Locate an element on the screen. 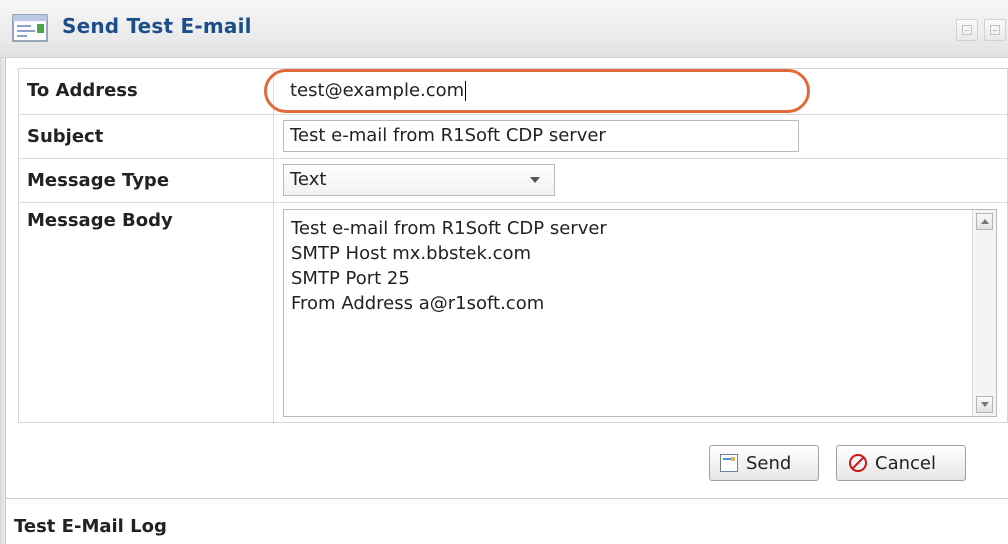 The height and width of the screenshot is (544, 1008). scroll-up-button is located at coordinates (984, 221).